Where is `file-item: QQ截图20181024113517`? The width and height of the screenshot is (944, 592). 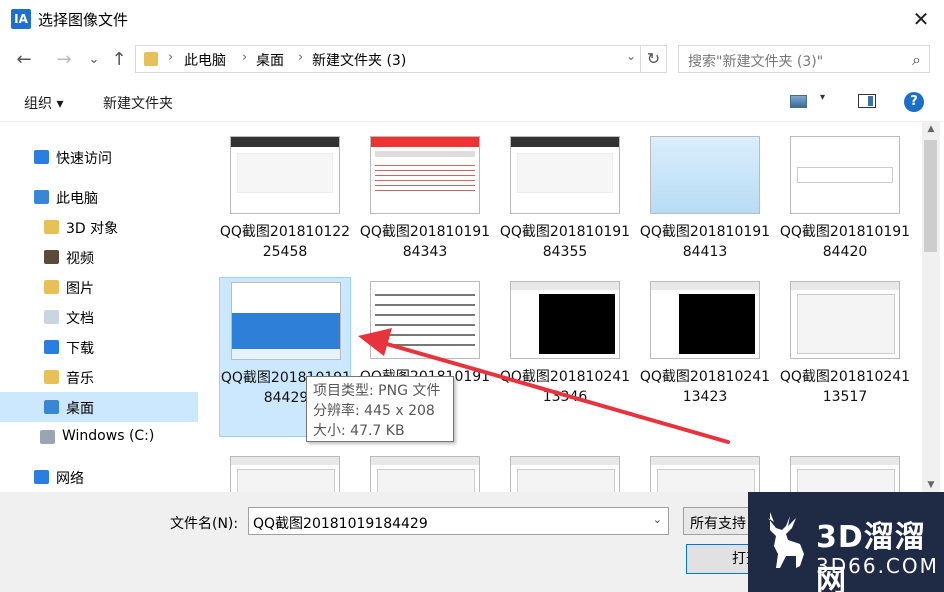 file-item: QQ截图20181024113517 is located at coordinates (845, 357).